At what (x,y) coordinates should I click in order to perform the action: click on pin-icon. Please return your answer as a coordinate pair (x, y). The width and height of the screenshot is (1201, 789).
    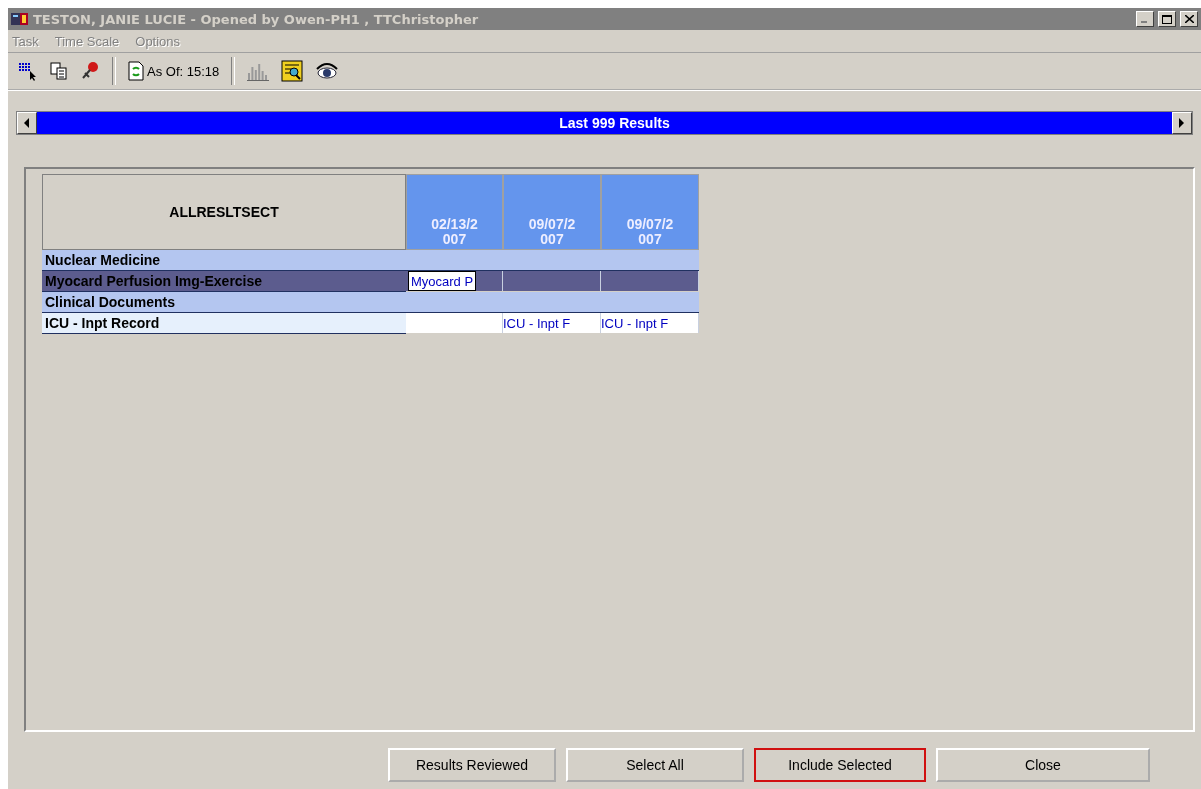
    Looking at the image, I should click on (90, 71).